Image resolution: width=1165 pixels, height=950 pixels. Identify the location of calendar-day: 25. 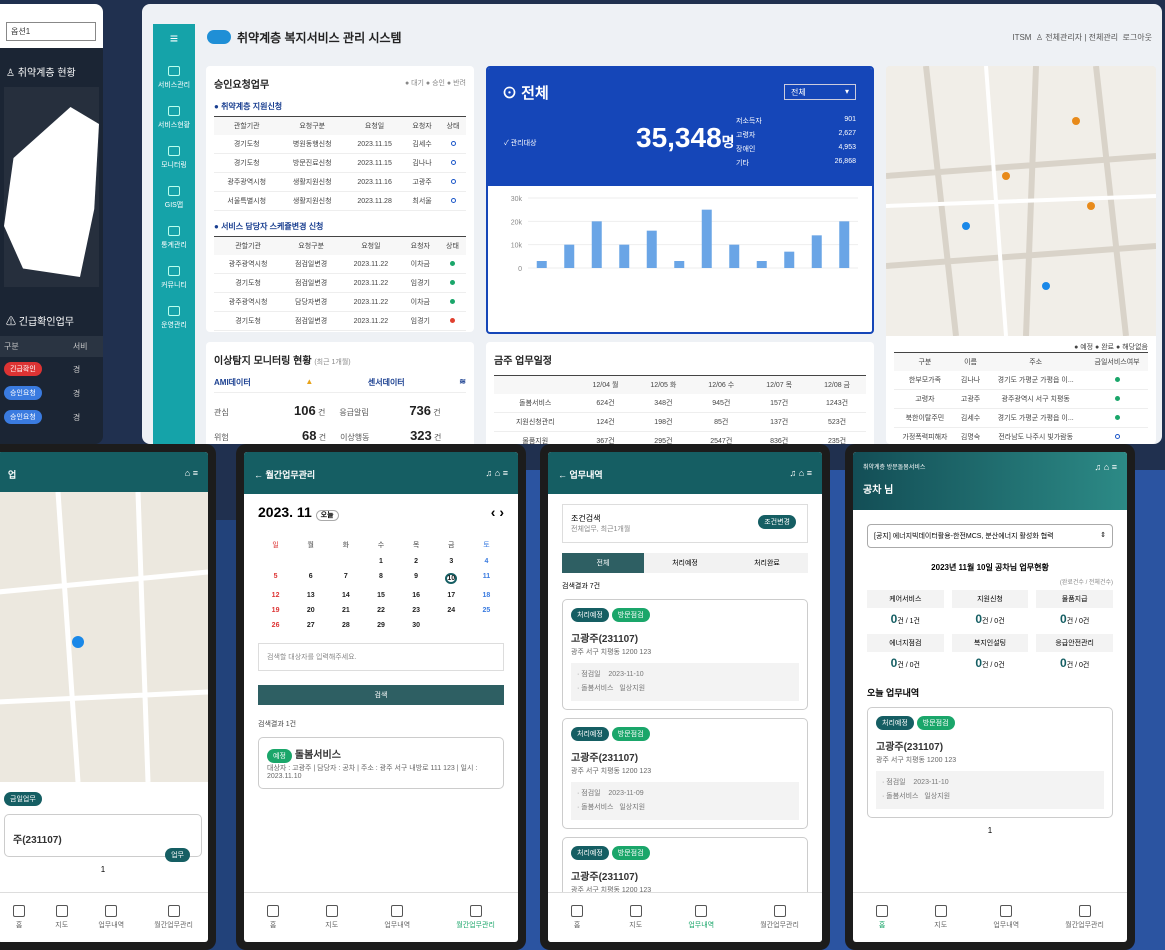
(486, 610).